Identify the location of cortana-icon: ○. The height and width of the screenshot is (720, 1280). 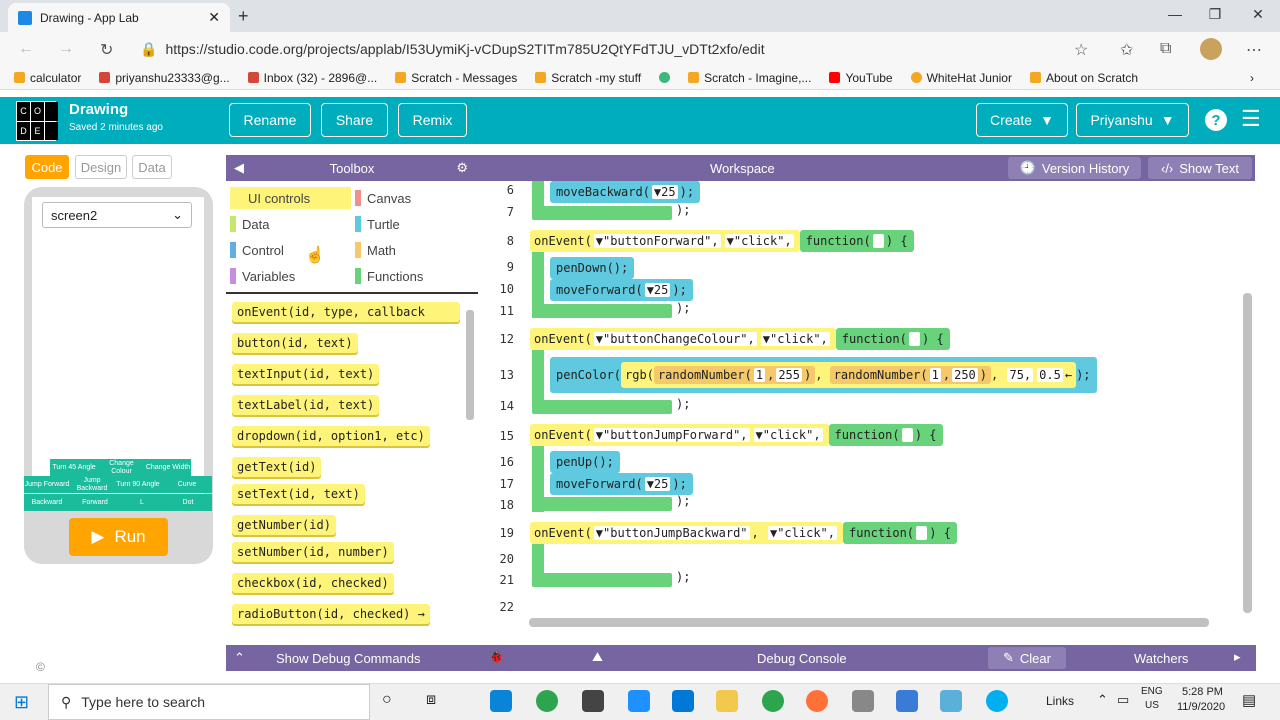
(387, 700).